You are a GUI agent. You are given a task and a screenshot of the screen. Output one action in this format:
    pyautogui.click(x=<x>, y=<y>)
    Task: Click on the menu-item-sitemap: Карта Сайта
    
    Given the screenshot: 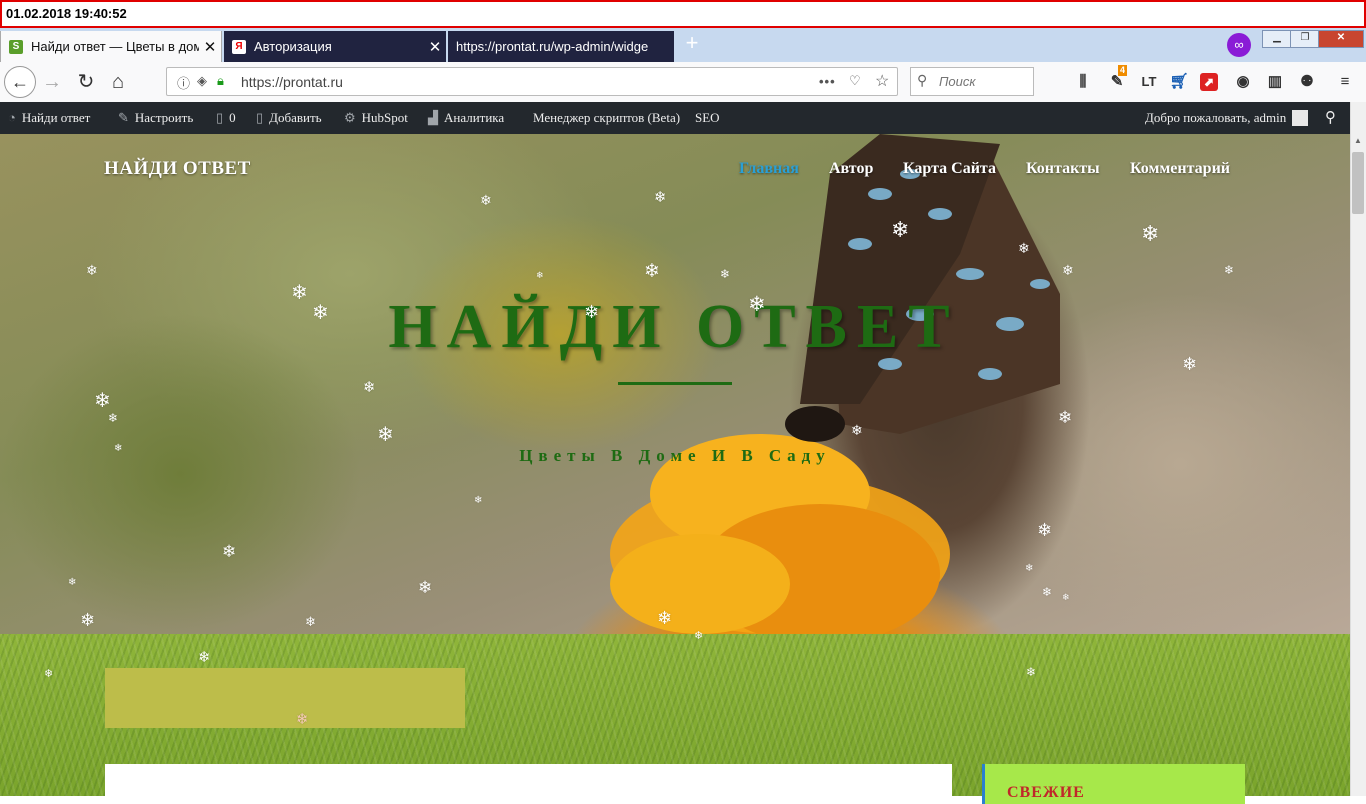 What is the action you would take?
    pyautogui.click(x=949, y=169)
    